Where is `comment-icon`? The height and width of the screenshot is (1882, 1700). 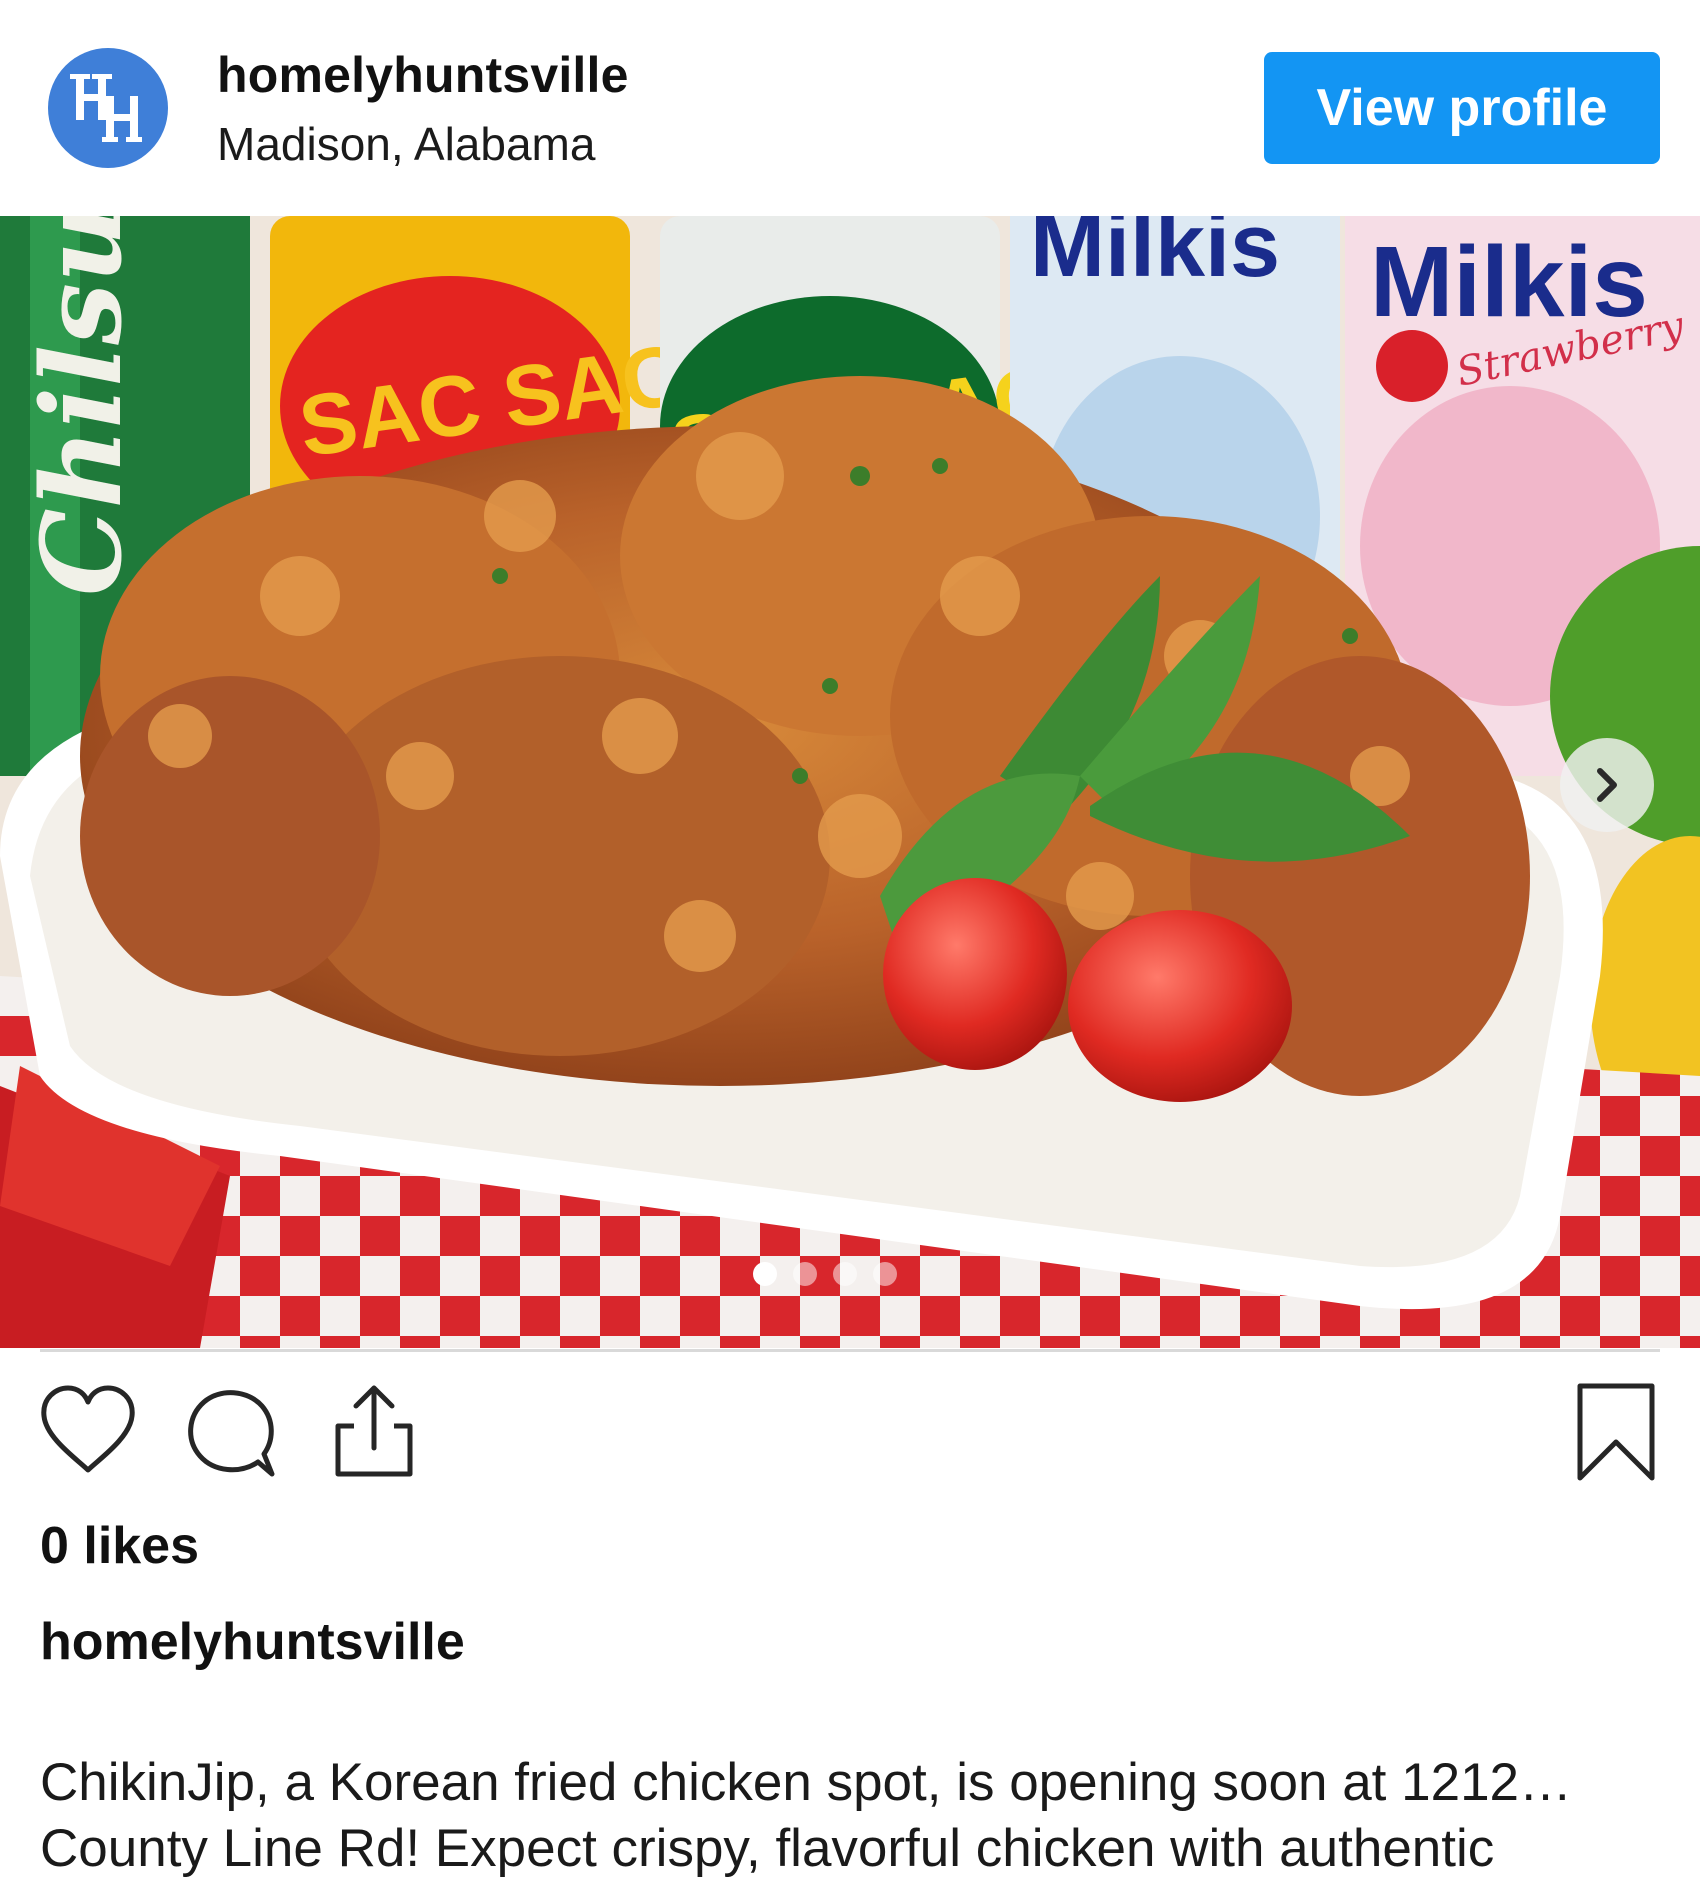
comment-icon is located at coordinates (231, 1433).